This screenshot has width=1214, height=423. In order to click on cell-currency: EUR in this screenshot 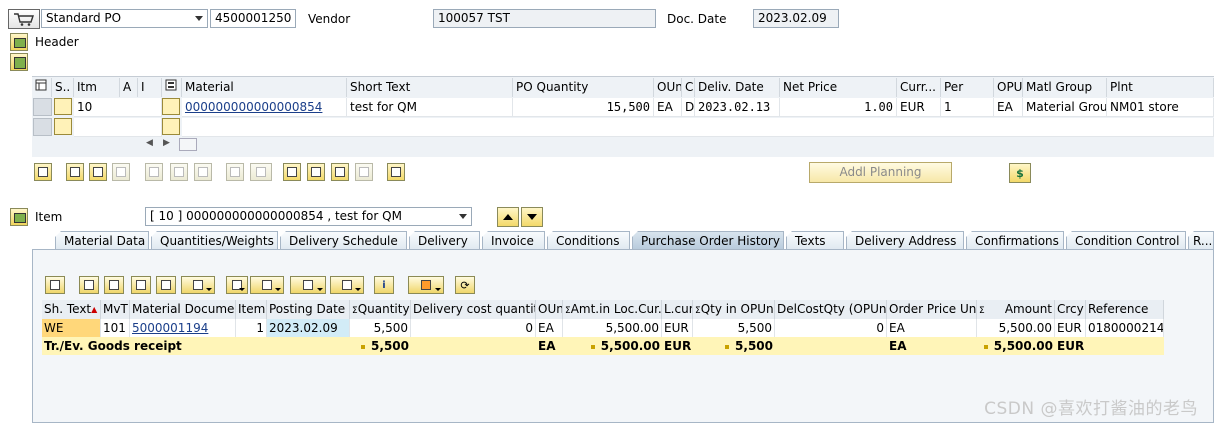, I will do `click(919, 107)`.